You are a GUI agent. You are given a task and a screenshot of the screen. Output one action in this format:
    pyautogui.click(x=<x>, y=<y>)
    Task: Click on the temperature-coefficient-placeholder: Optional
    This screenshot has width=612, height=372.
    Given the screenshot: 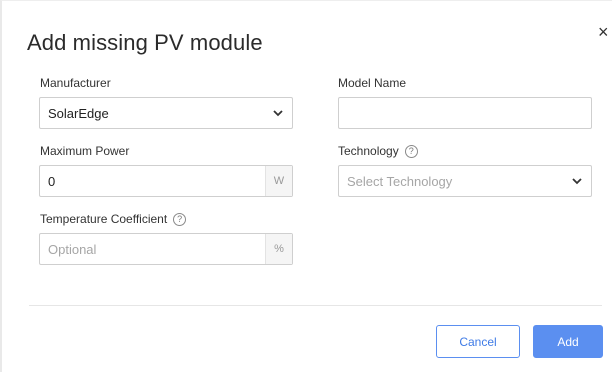 What is the action you would take?
    pyautogui.click(x=72, y=249)
    